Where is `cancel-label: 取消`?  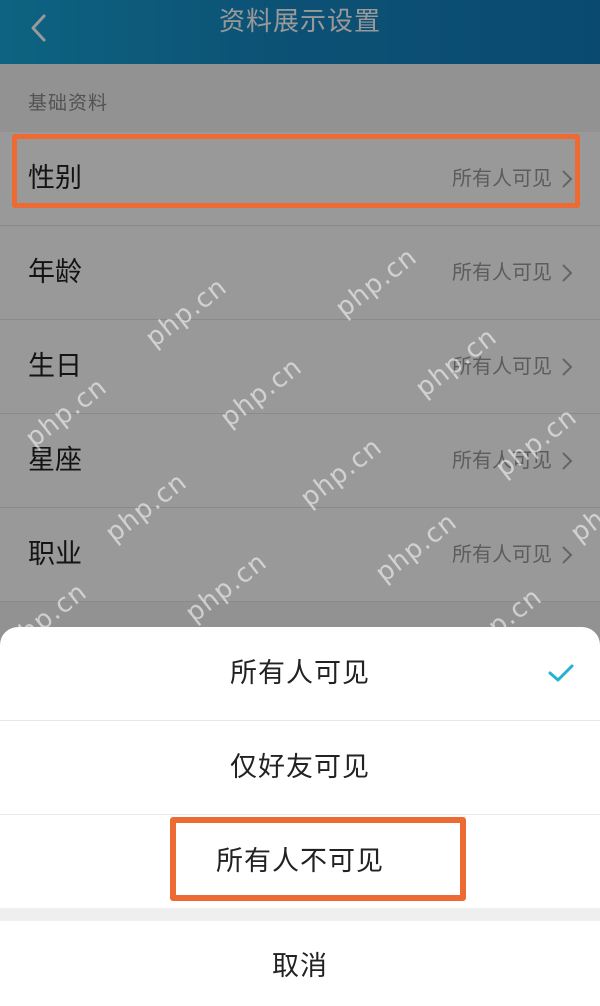
cancel-label: 取消 is located at coordinates (300, 966).